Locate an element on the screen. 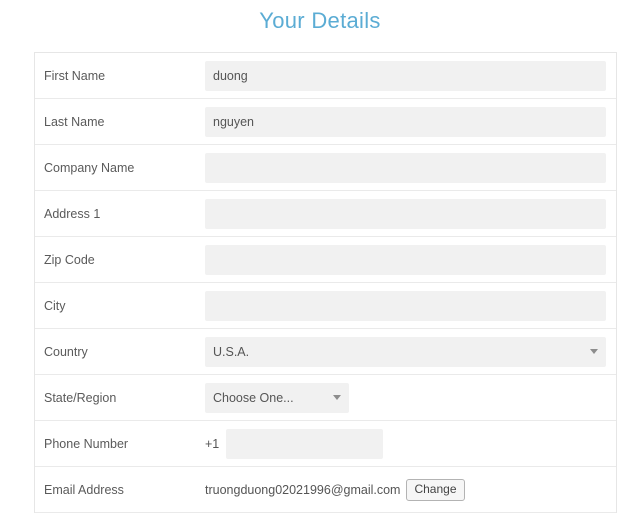 The height and width of the screenshot is (513, 640). form-row-last-name: Last Name nguyen is located at coordinates (325, 122).